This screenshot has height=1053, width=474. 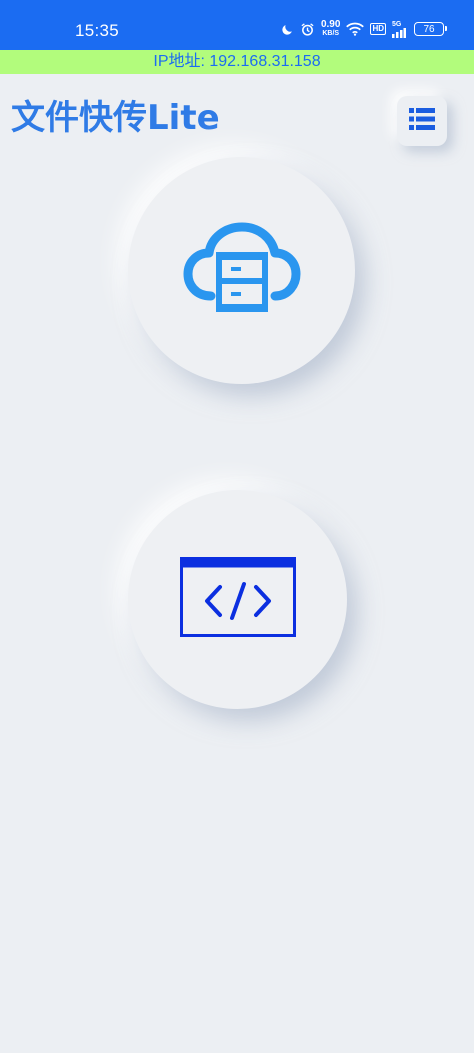 I want to click on wifi-icon, so click(x=355, y=29).